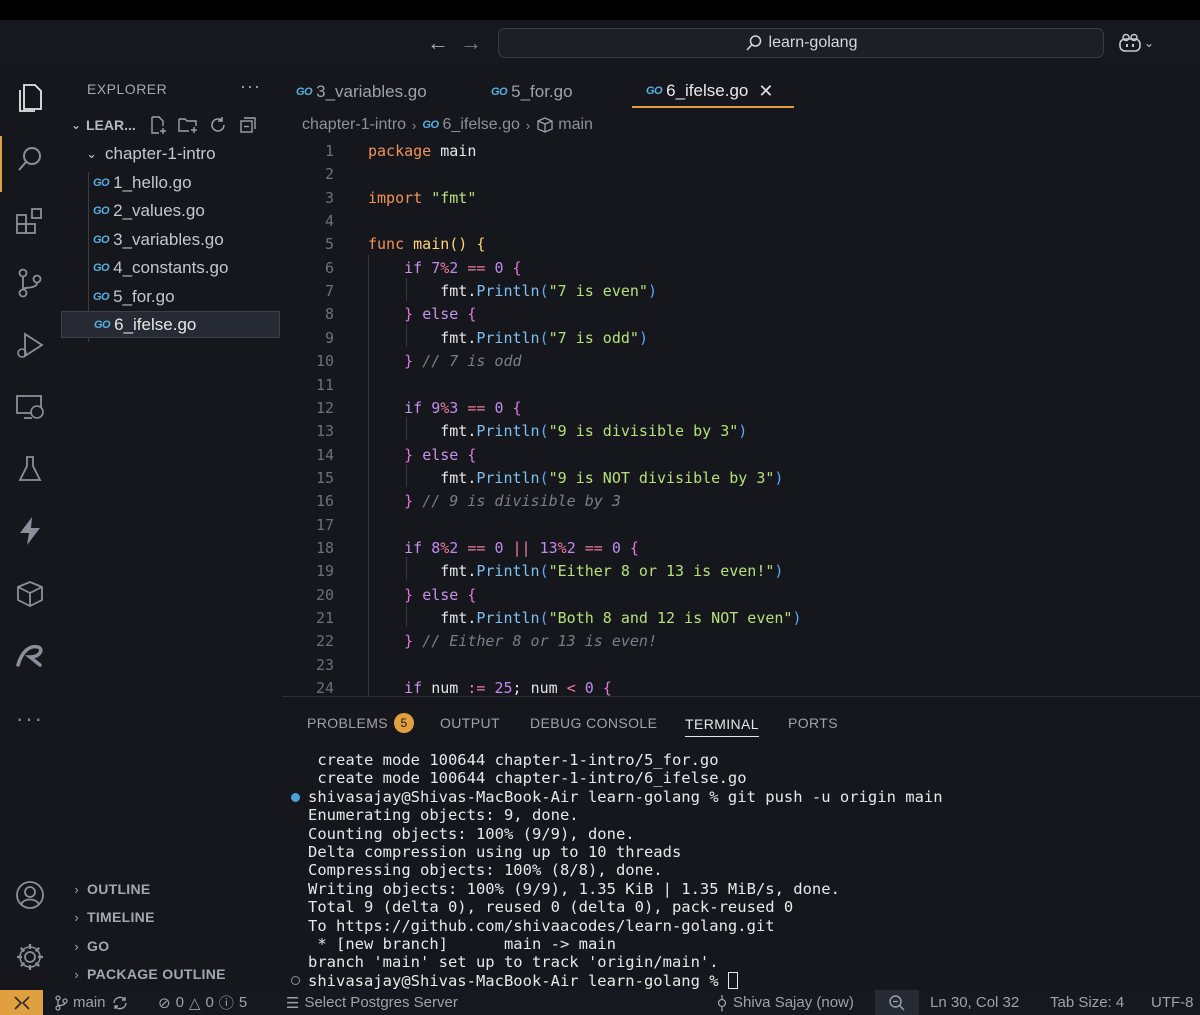  What do you see at coordinates (593, 547) in the screenshot?
I see `code-token: ==` at bounding box center [593, 547].